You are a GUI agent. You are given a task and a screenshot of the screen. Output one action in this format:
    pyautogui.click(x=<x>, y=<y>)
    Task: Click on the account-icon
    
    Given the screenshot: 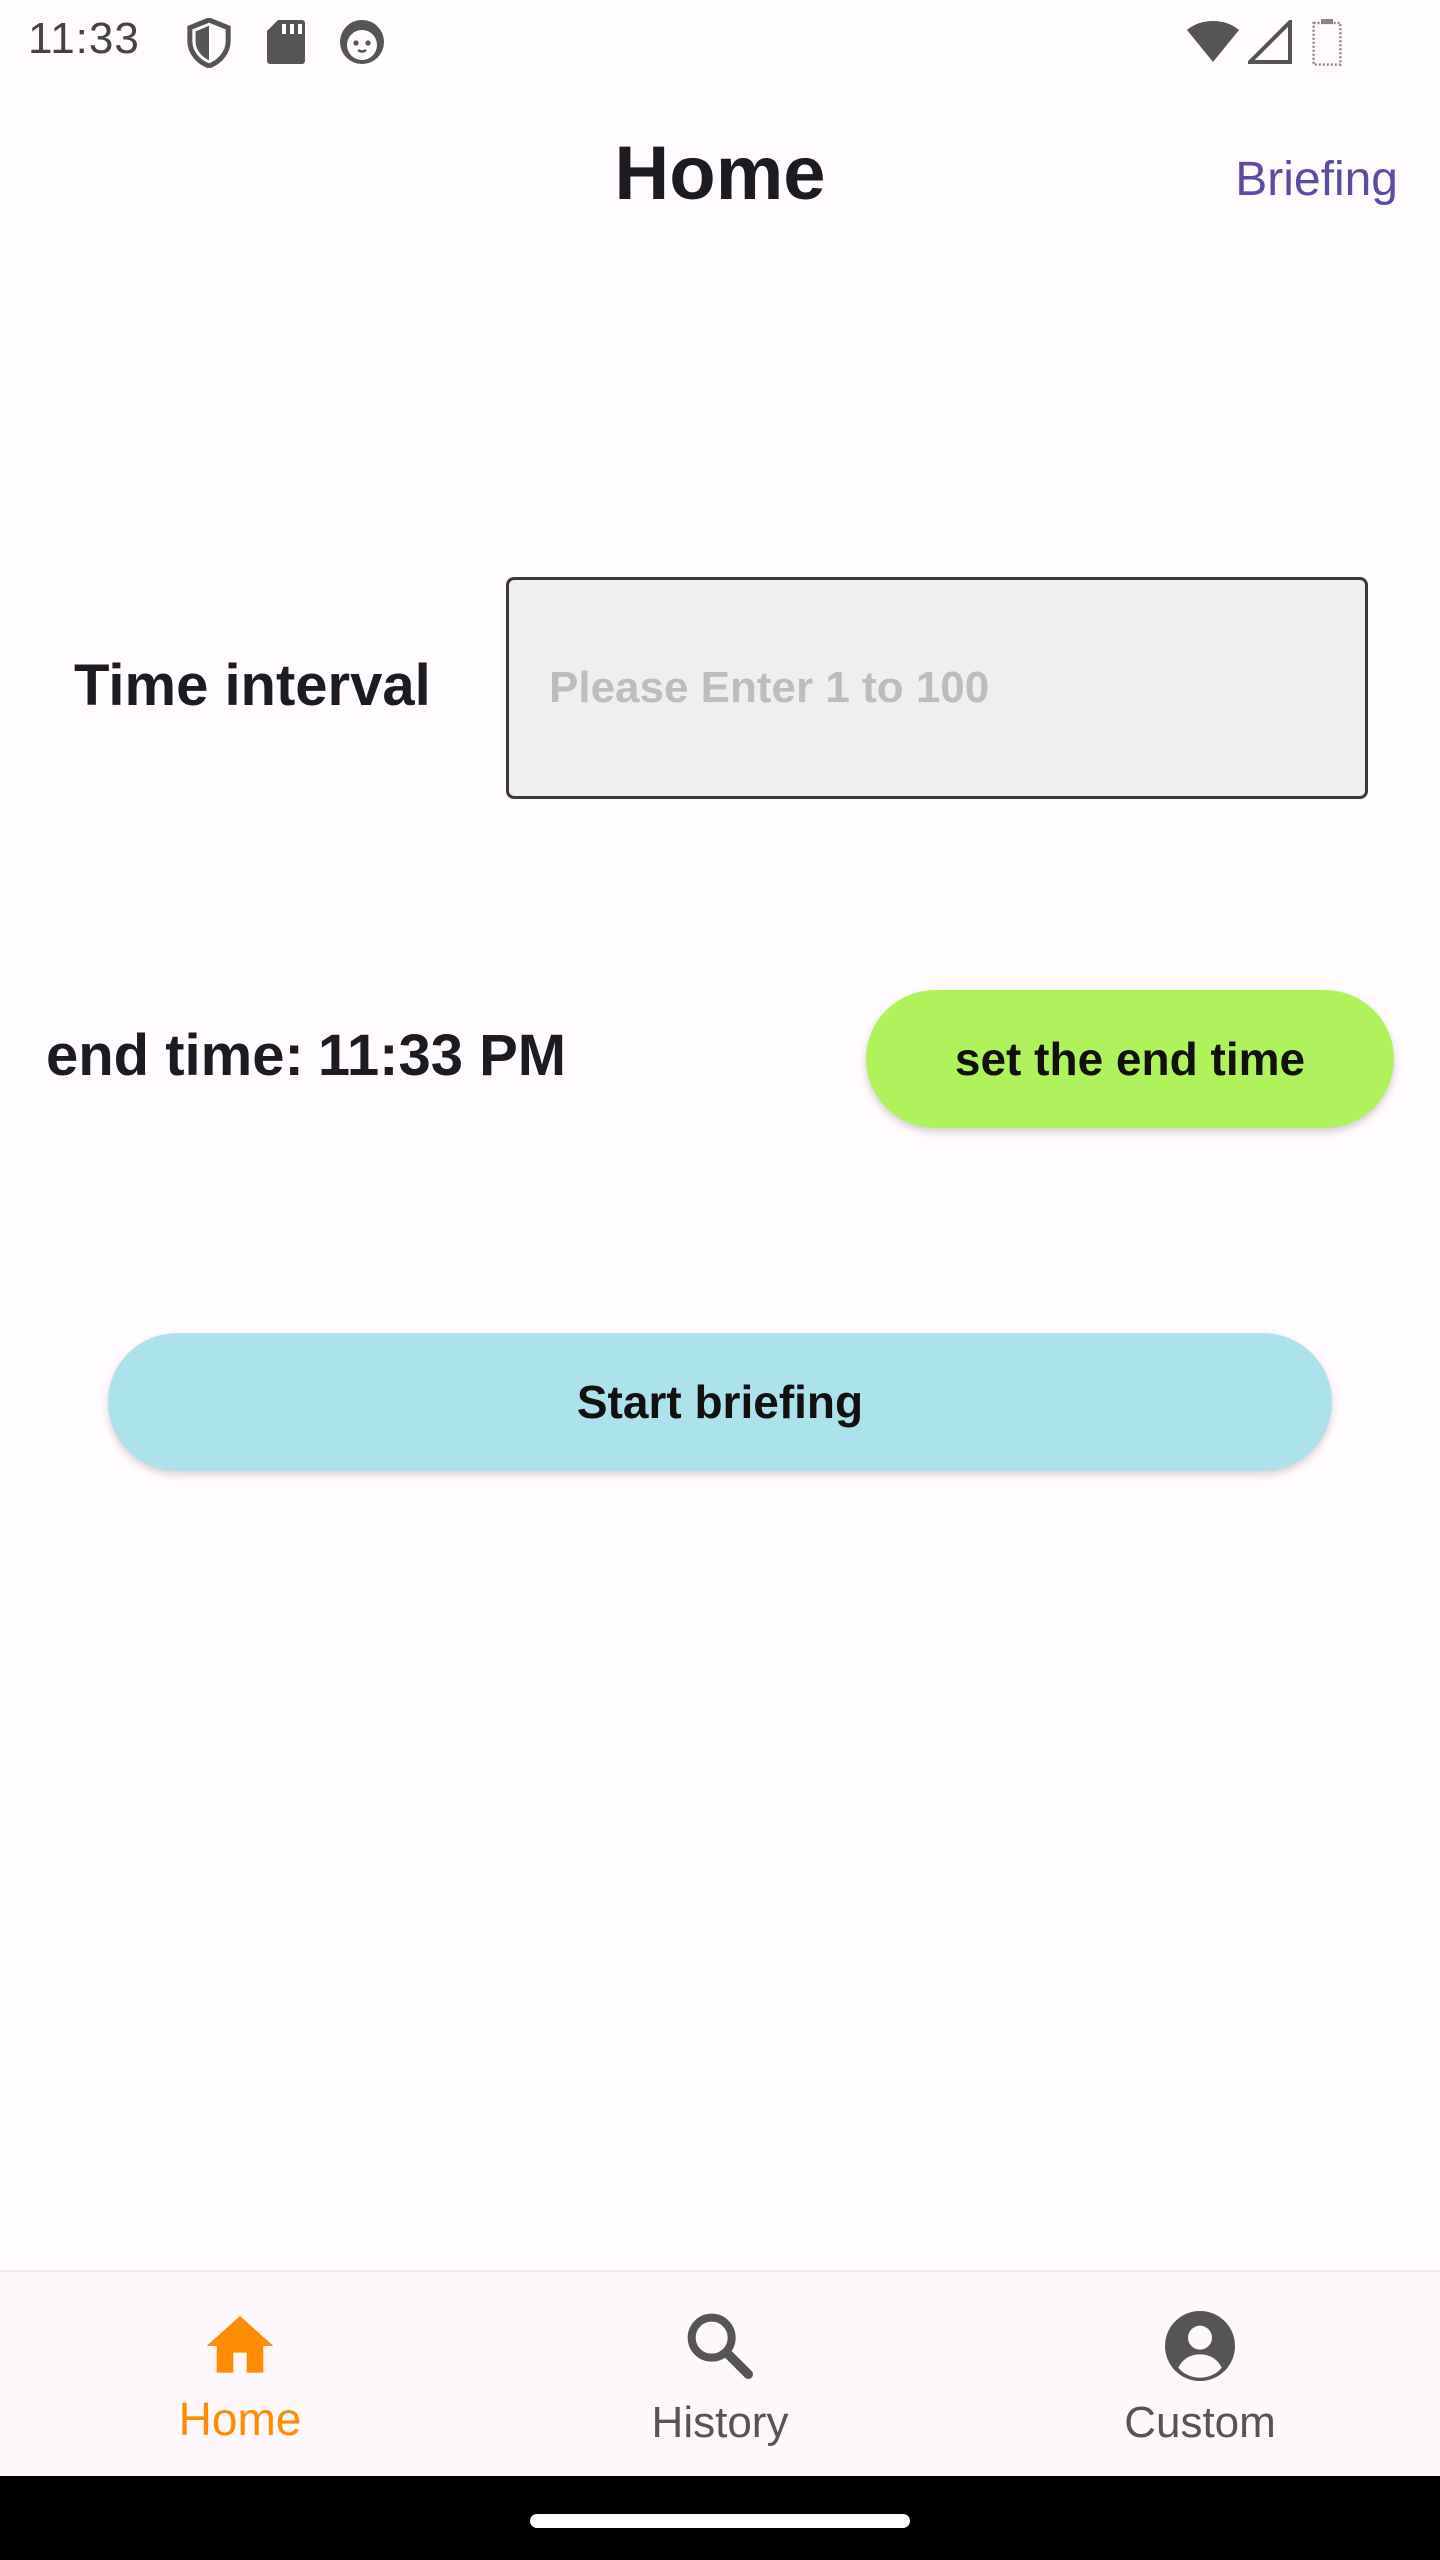 What is the action you would take?
    pyautogui.click(x=1200, y=2346)
    